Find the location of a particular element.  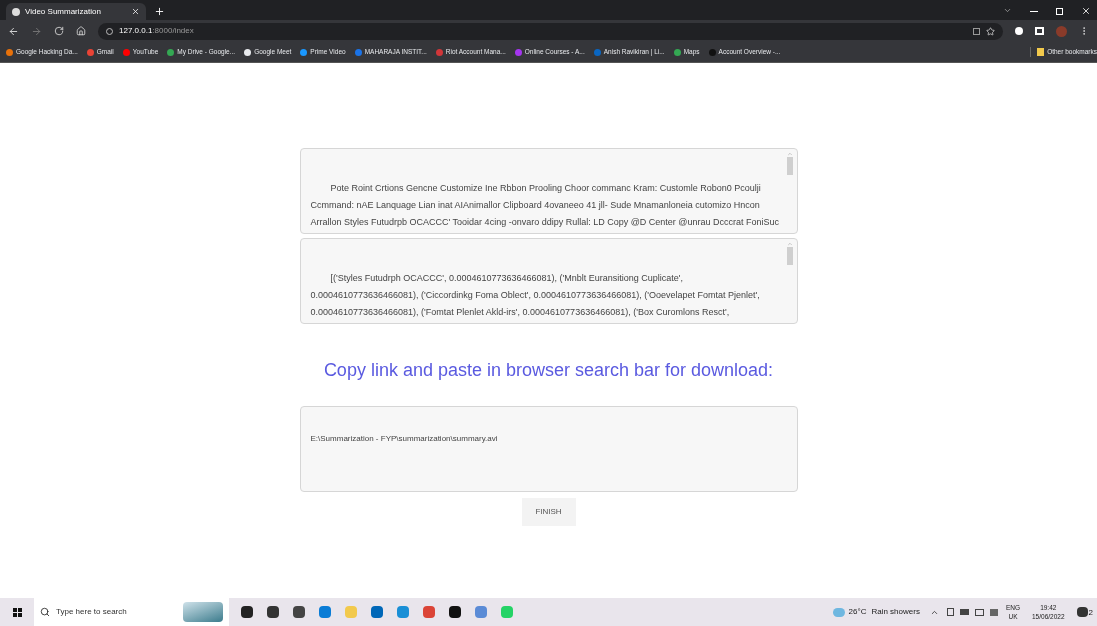

forward-icon is located at coordinates (36, 31).